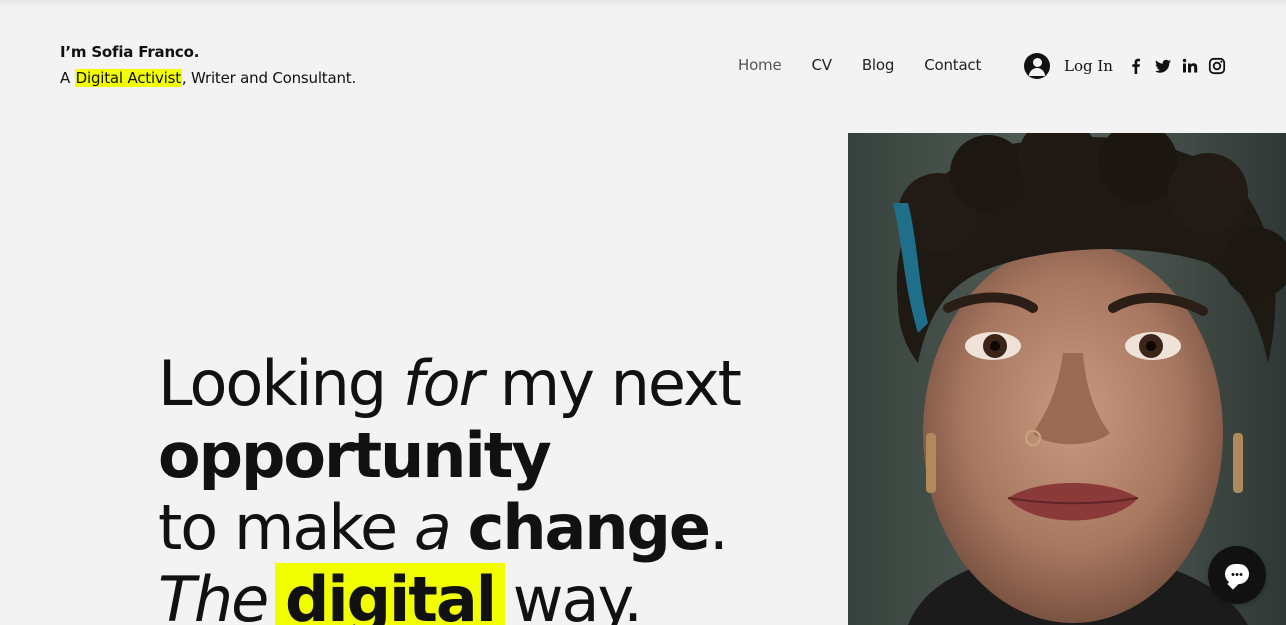 The image size is (1286, 625). I want to click on hero-word-bold: opportunity, so click(355, 455).